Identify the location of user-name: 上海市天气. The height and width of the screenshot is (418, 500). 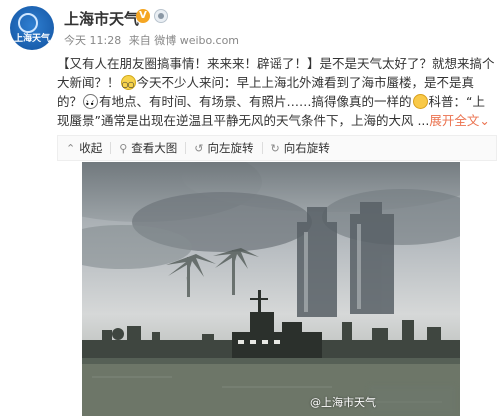
(101, 18).